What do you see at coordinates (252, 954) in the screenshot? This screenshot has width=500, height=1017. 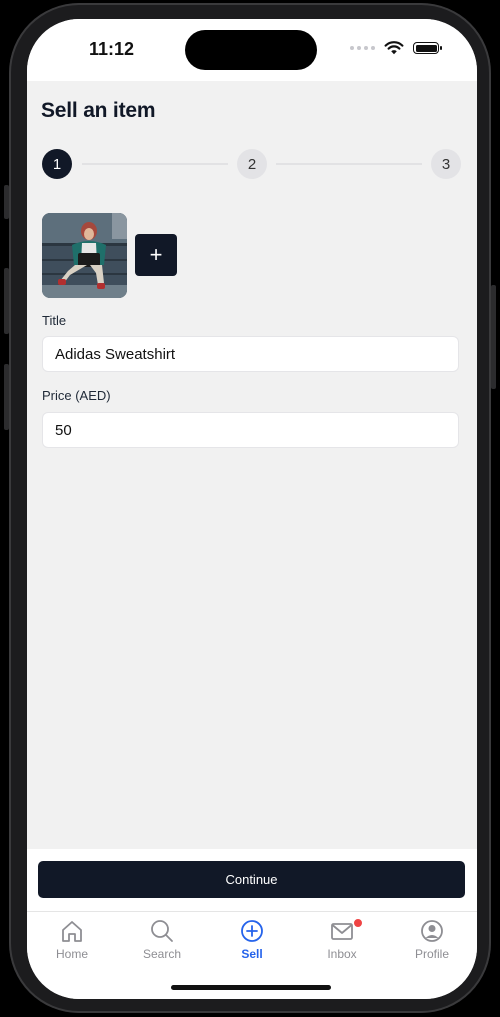 I see `tab-sell-label: Sell` at bounding box center [252, 954].